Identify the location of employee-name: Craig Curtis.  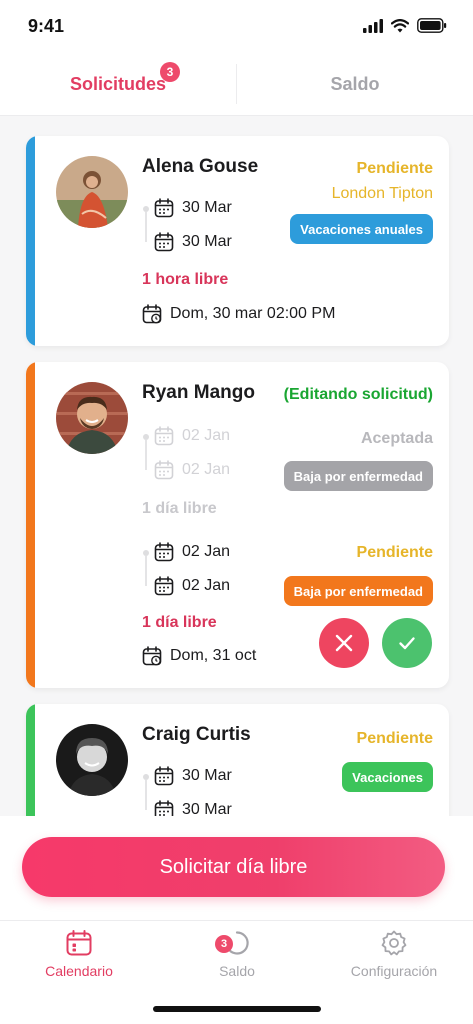
(196, 734).